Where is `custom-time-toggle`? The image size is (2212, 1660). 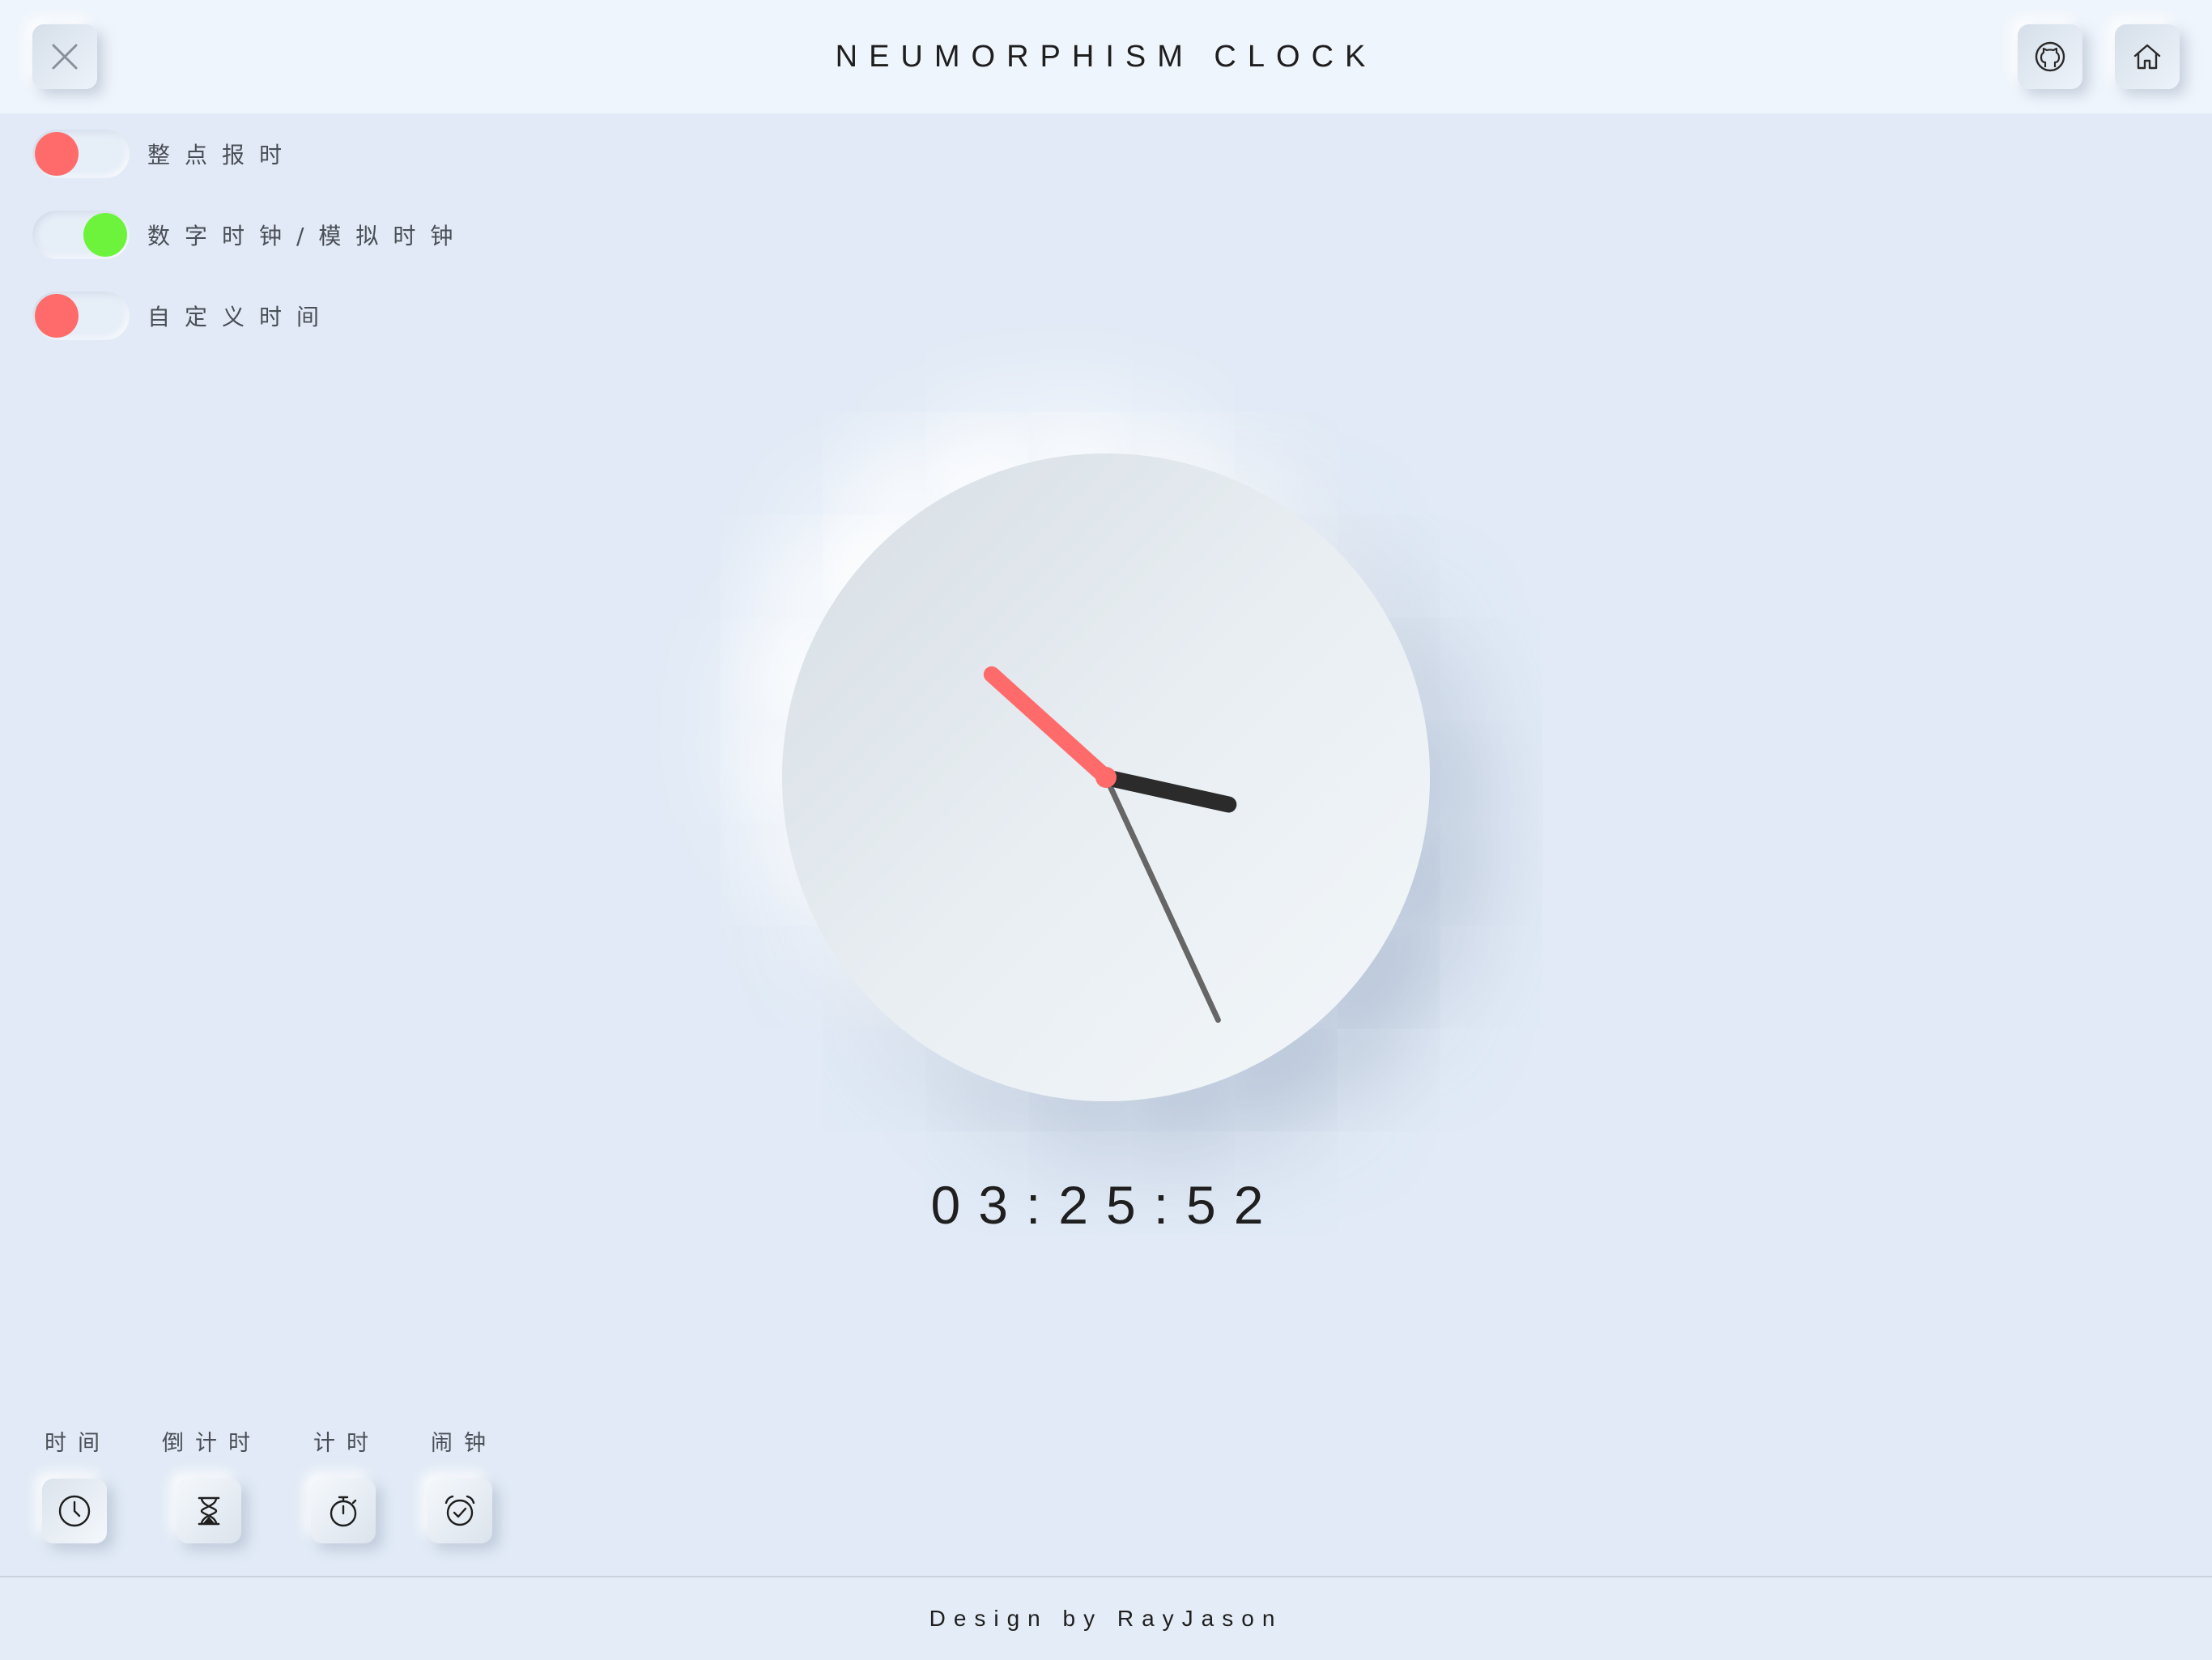
custom-time-toggle is located at coordinates (81, 316).